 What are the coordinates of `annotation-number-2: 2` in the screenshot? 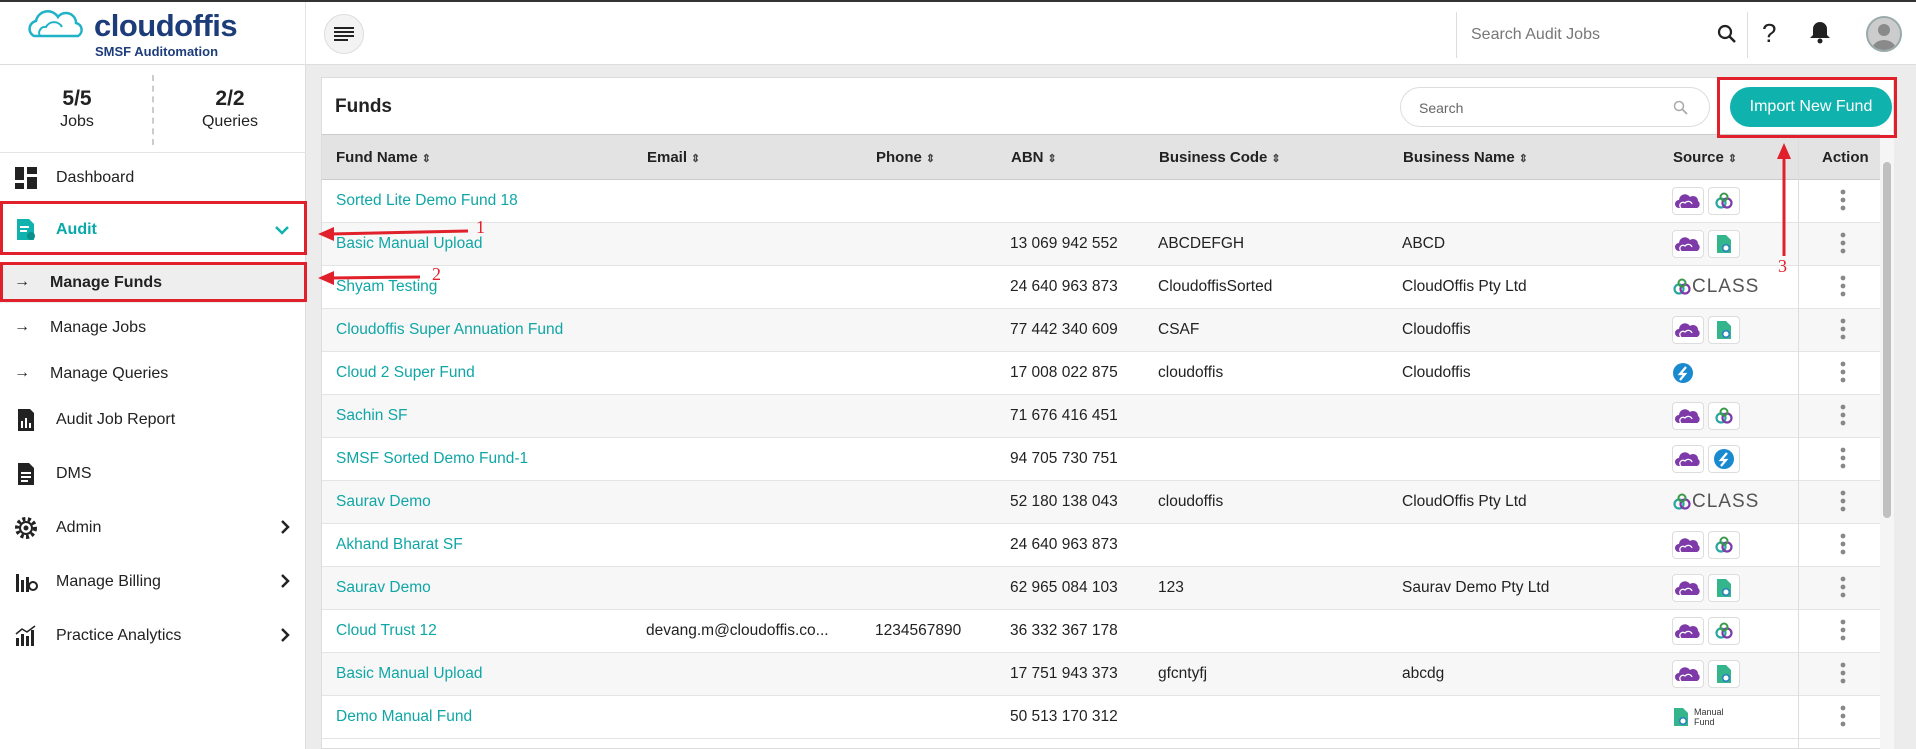 It's located at (436, 274).